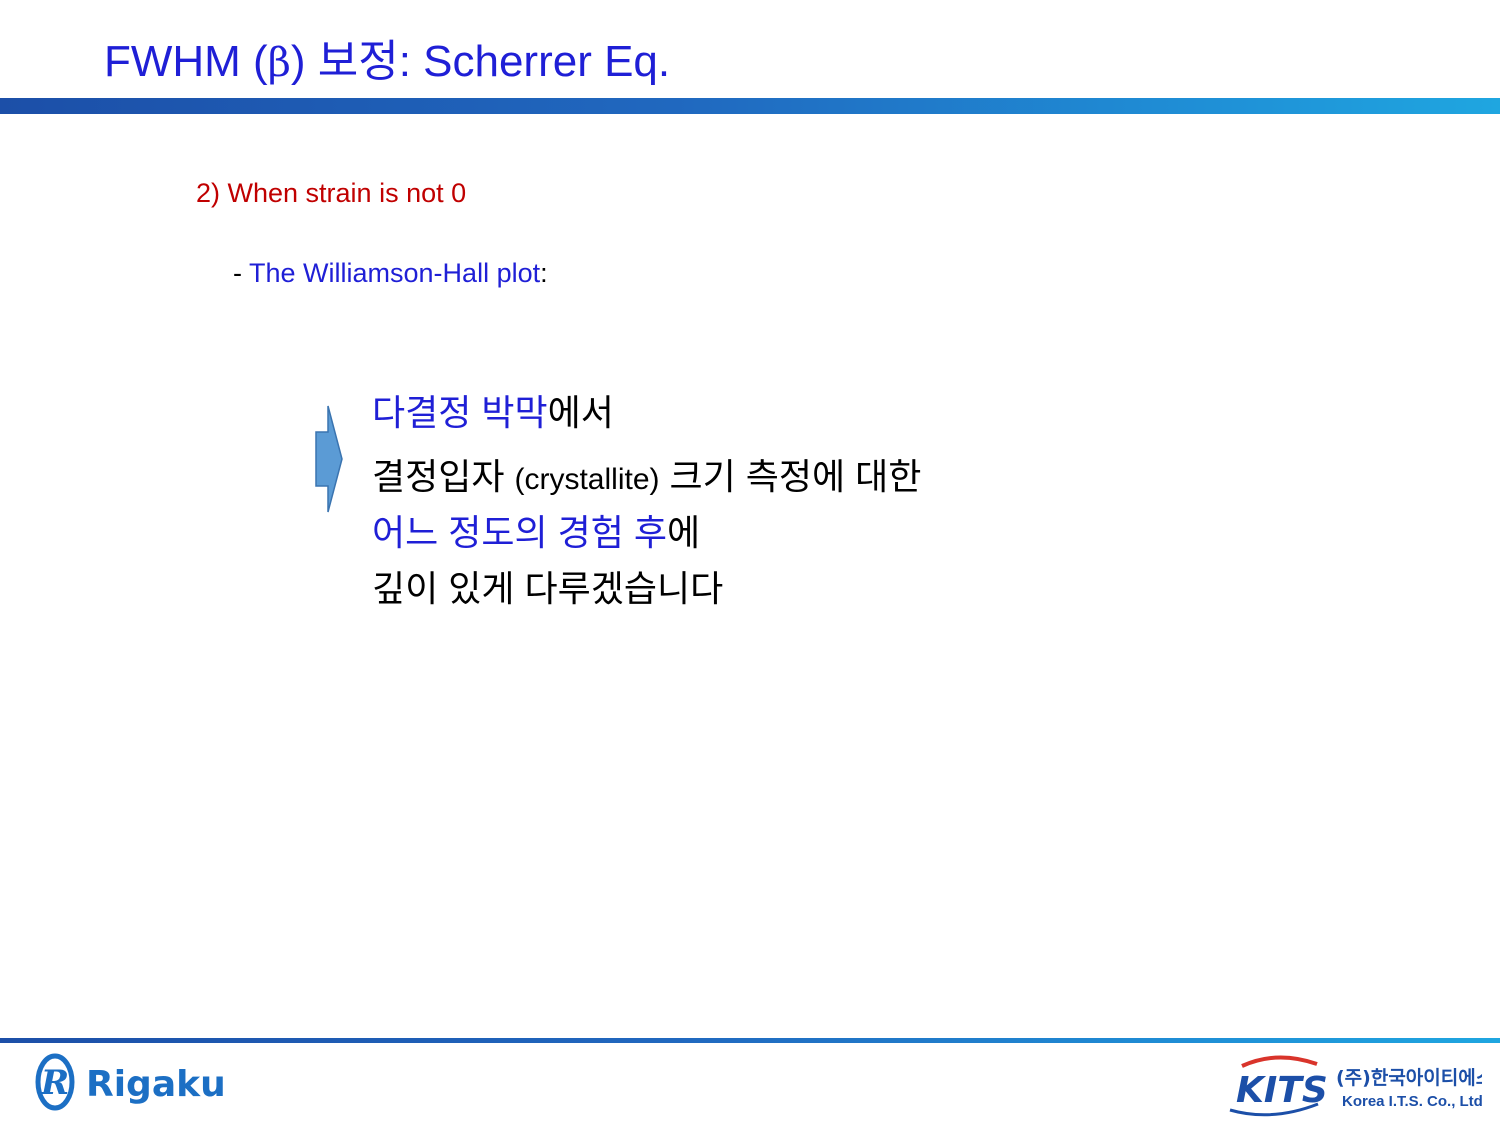 The width and height of the screenshot is (1500, 1125). I want to click on kits-english-name: Korea I.T.S. Co., Ltd., so click(1412, 1101).